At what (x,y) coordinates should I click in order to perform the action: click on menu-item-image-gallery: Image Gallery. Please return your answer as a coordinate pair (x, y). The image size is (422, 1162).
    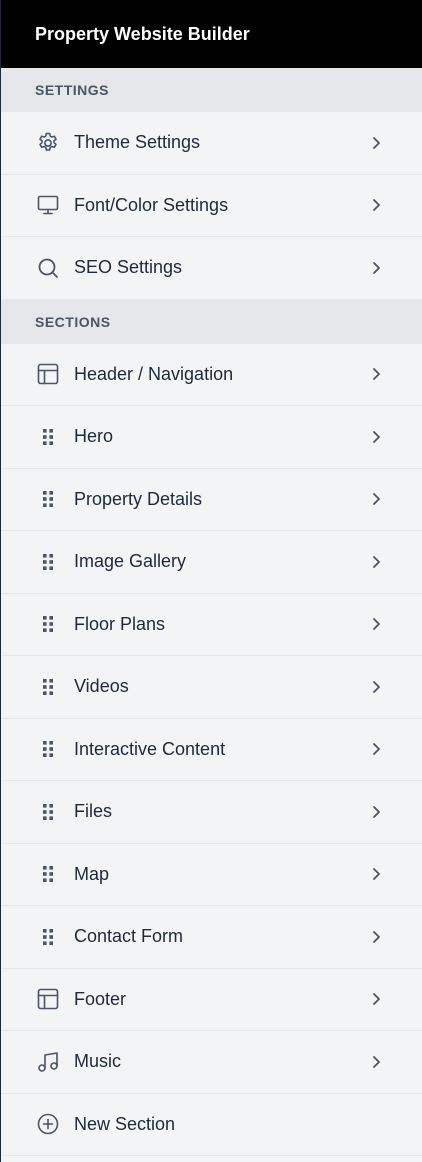
    Looking at the image, I should click on (211, 562).